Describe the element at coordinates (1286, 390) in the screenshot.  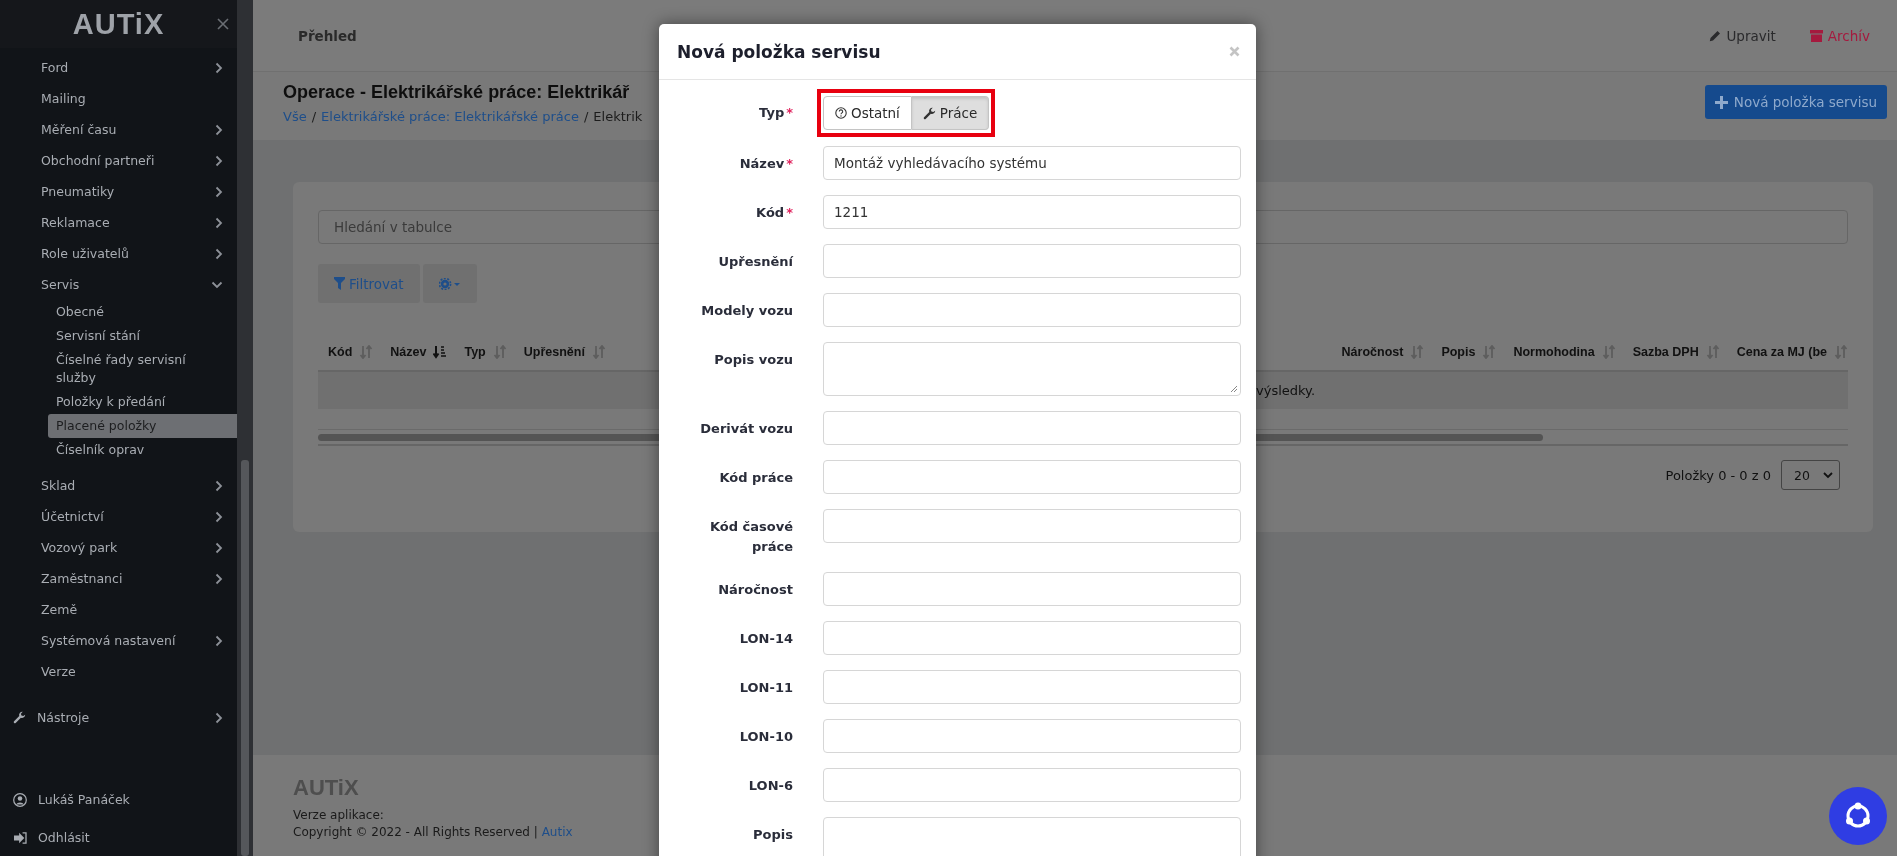
I see `empty-message: výsledky.` at that location.